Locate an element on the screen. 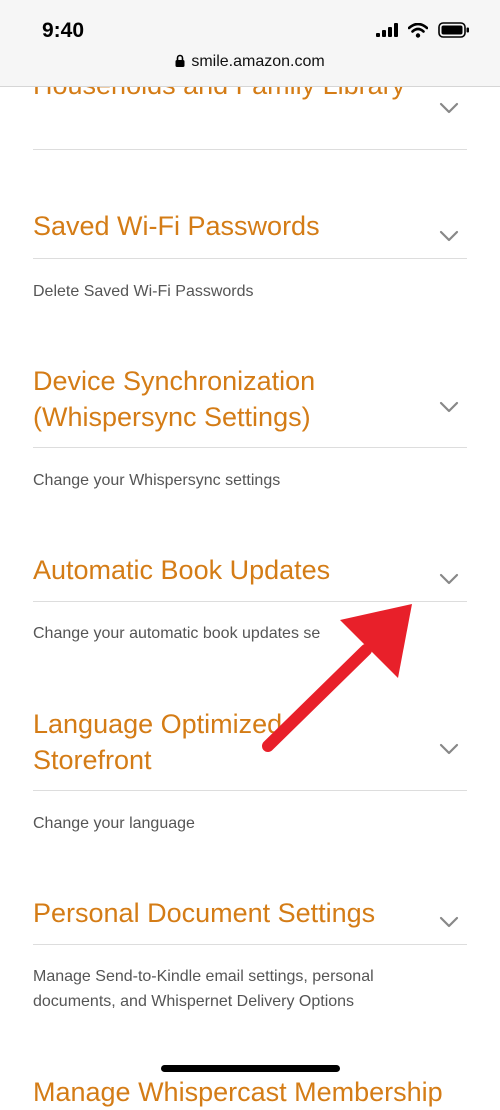 This screenshot has width=500, height=1110. cellular-signal-icon is located at coordinates (387, 30).